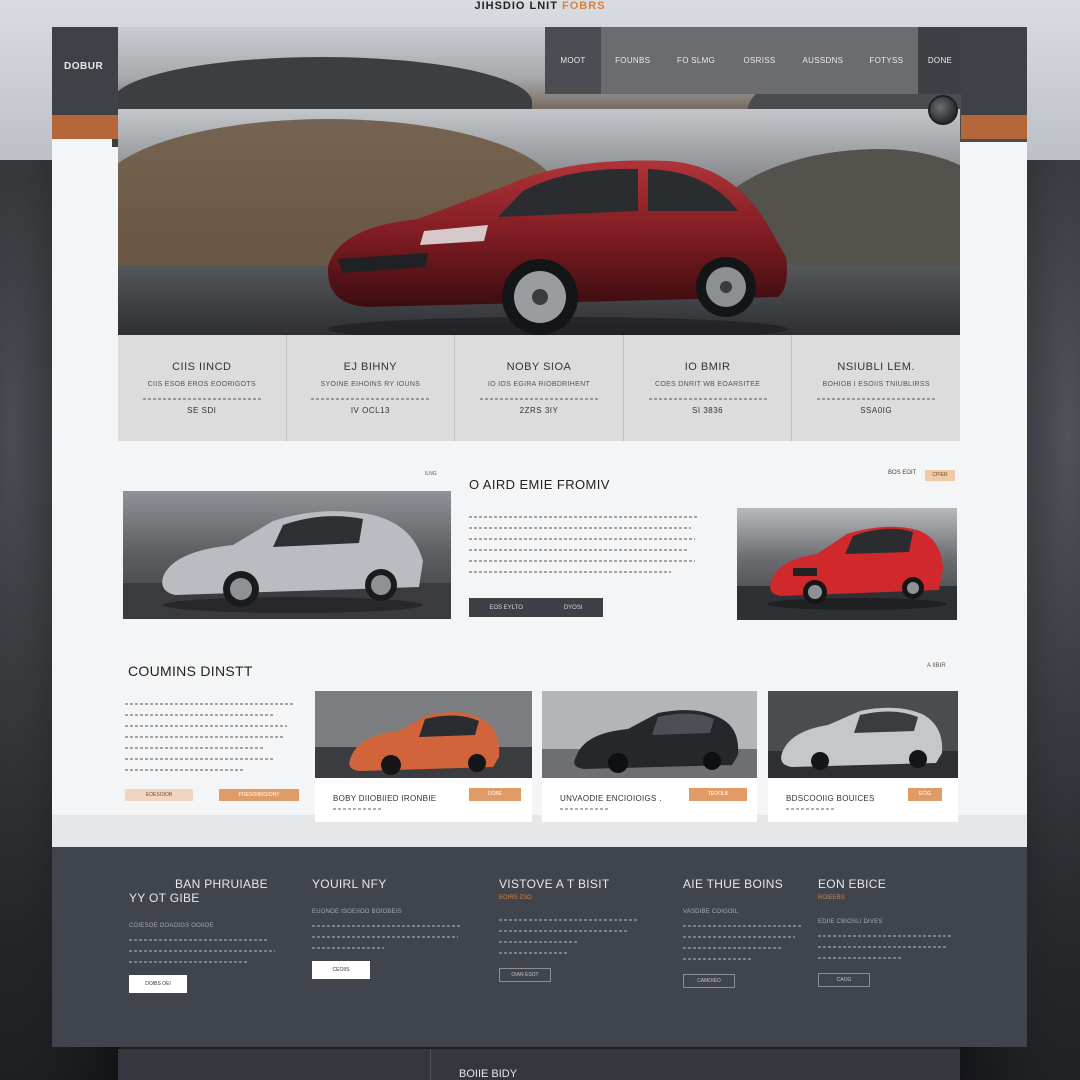 The width and height of the screenshot is (1080, 1080). What do you see at coordinates (259, 795) in the screenshot?
I see `gallery-primary-button: POESOIIIRSIONY` at bounding box center [259, 795].